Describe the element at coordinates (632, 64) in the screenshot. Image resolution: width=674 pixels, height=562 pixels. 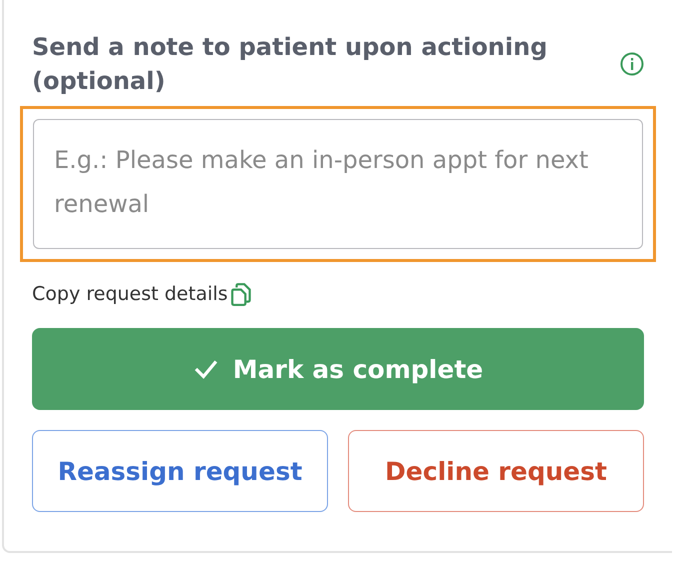
I see `info-icon` at that location.